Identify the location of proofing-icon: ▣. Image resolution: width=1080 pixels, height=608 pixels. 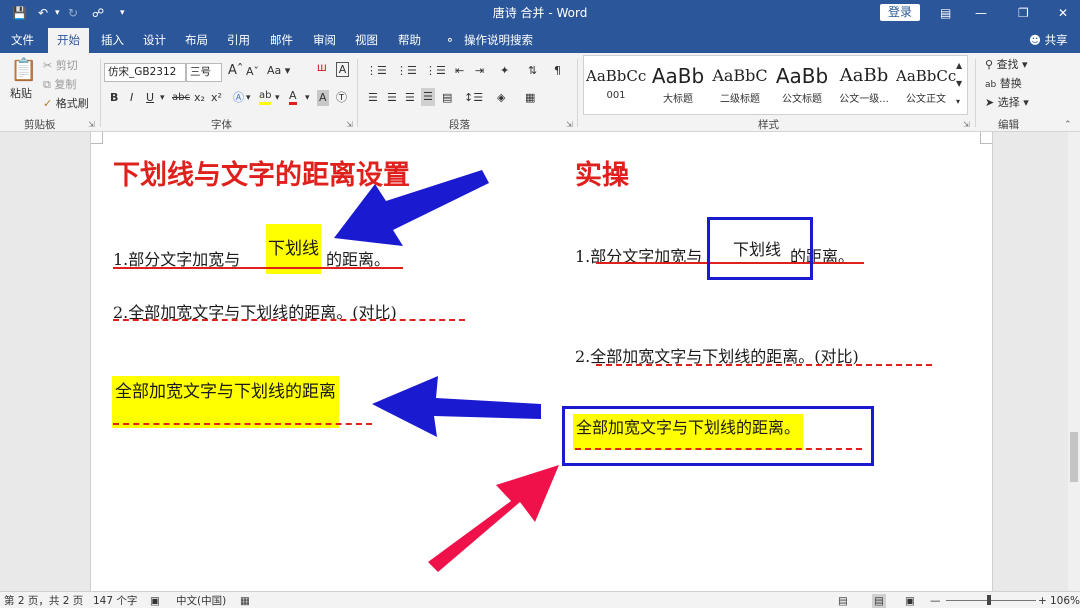
(155, 601).